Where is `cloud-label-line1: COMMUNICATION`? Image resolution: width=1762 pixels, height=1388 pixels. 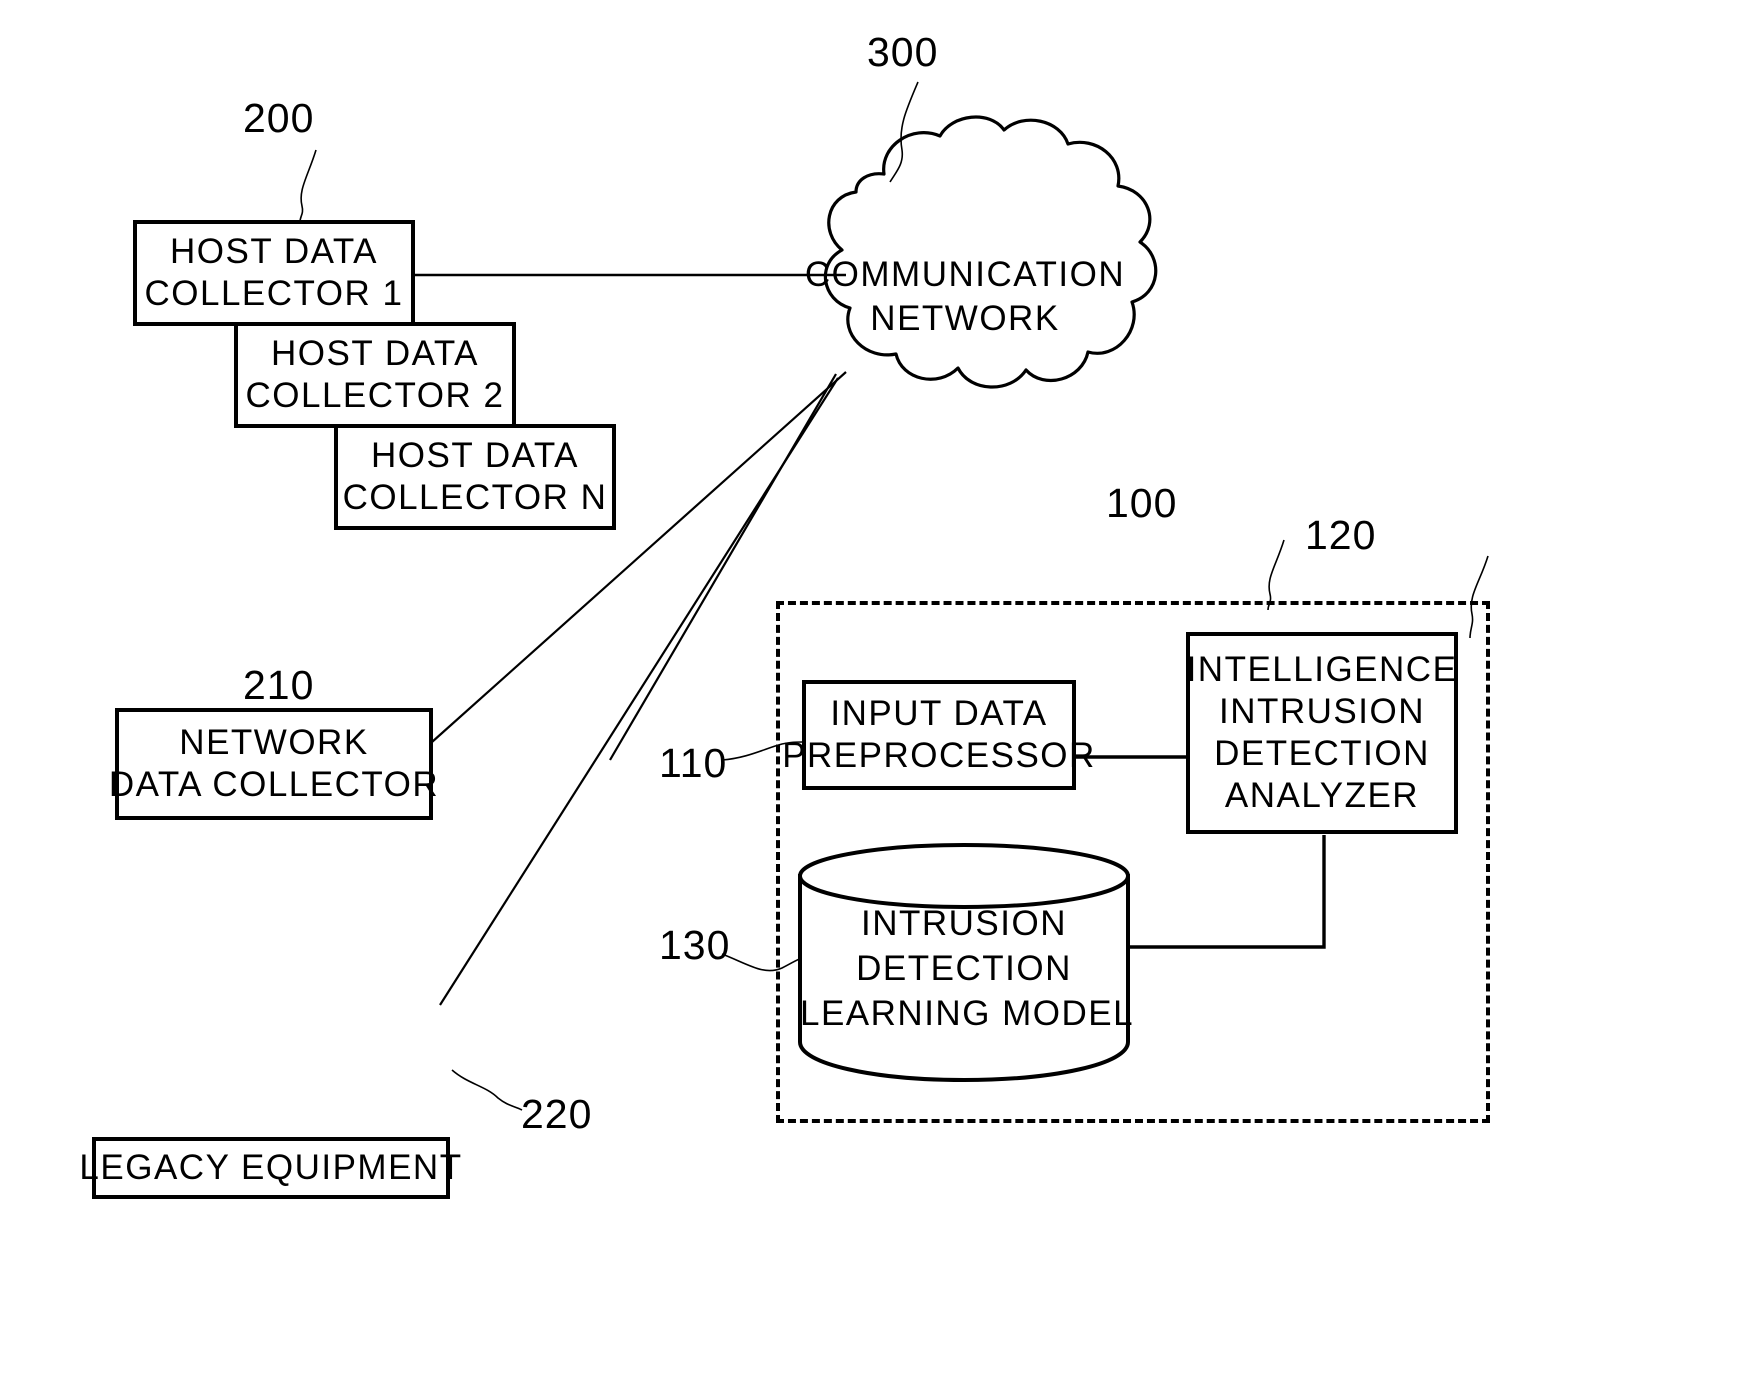 cloud-label-line1: COMMUNICATION is located at coordinates (965, 274).